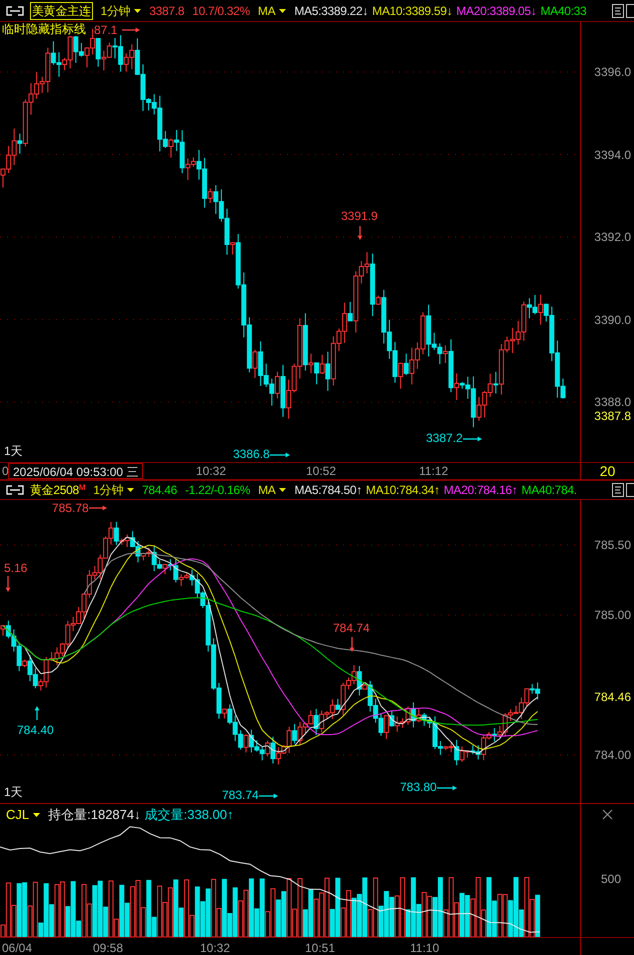 This screenshot has width=634, height=955. Describe the element at coordinates (433, 471) in the screenshot. I see `time-axis-label: 11:12` at that location.